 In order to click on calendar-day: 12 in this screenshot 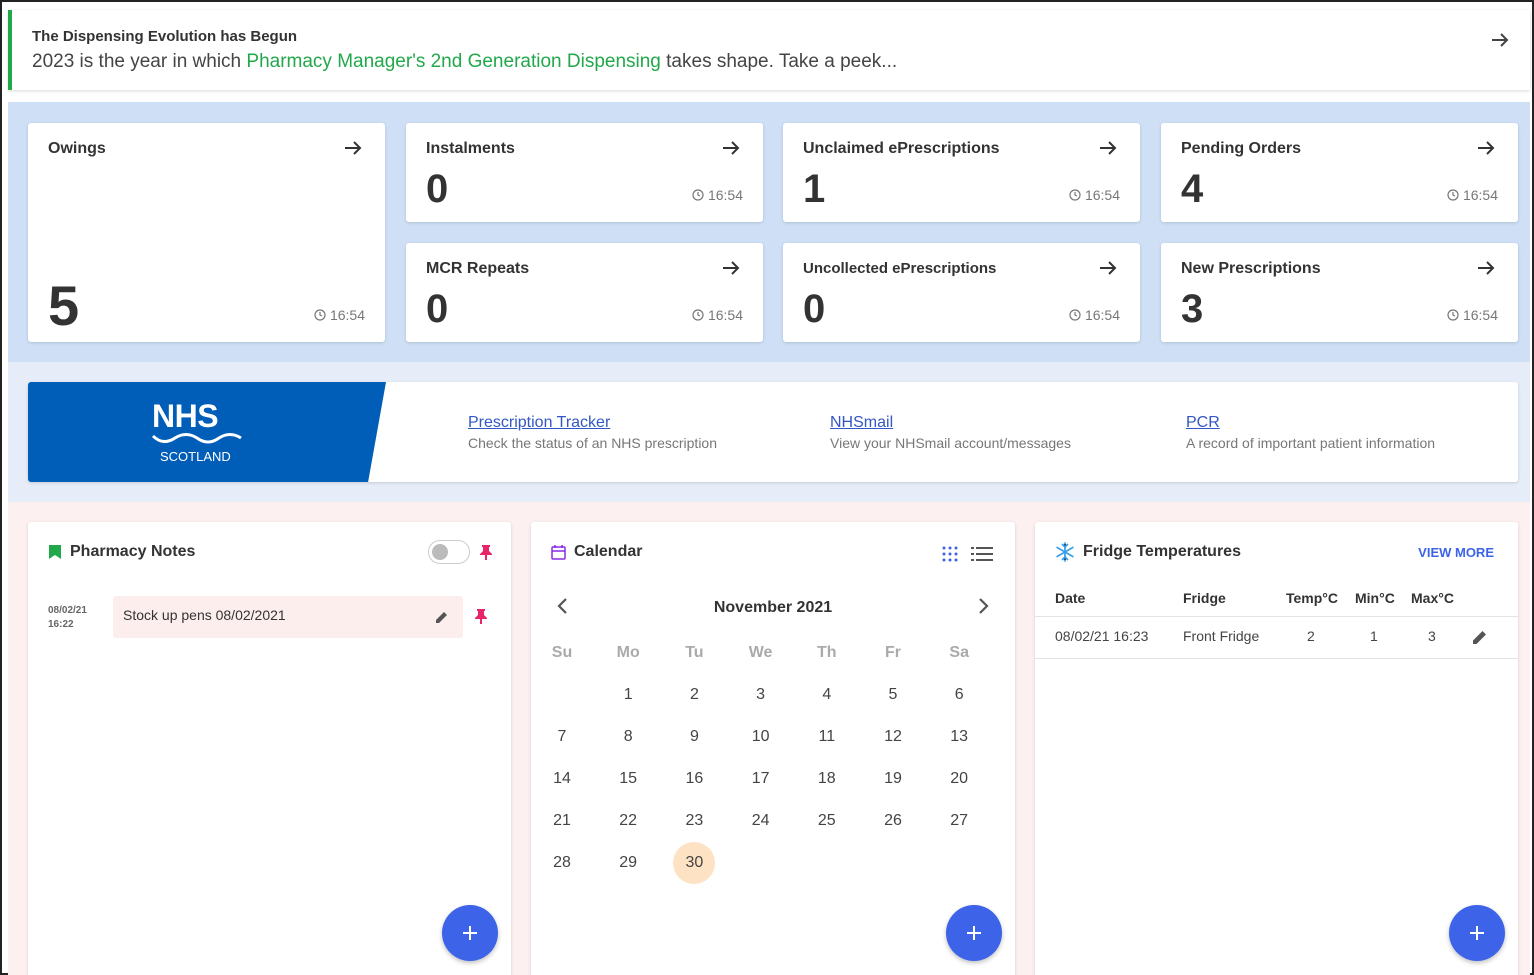, I will do `click(893, 737)`.